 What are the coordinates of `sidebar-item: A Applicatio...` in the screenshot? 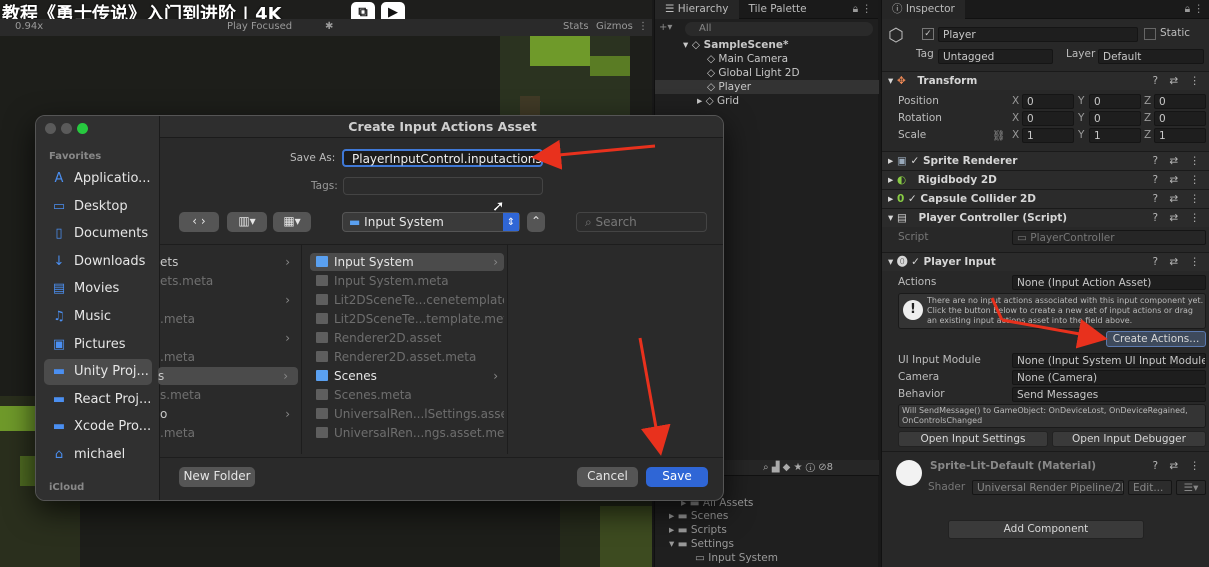 It's located at (98, 179).